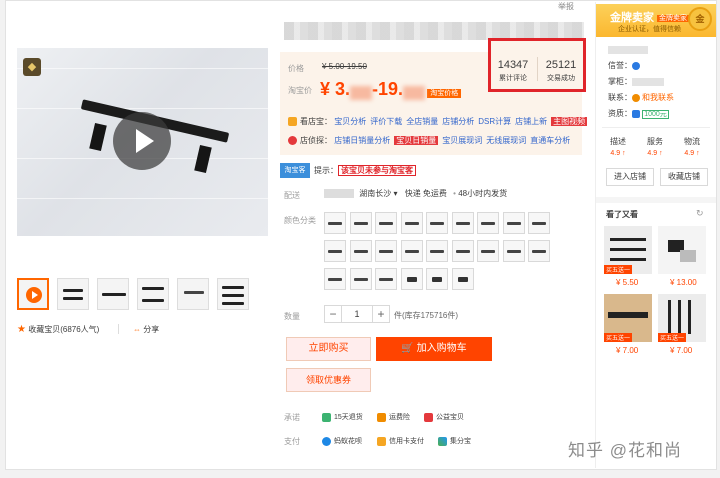  What do you see at coordinates (636, 65) in the screenshot?
I see `info-icon` at bounding box center [636, 65].